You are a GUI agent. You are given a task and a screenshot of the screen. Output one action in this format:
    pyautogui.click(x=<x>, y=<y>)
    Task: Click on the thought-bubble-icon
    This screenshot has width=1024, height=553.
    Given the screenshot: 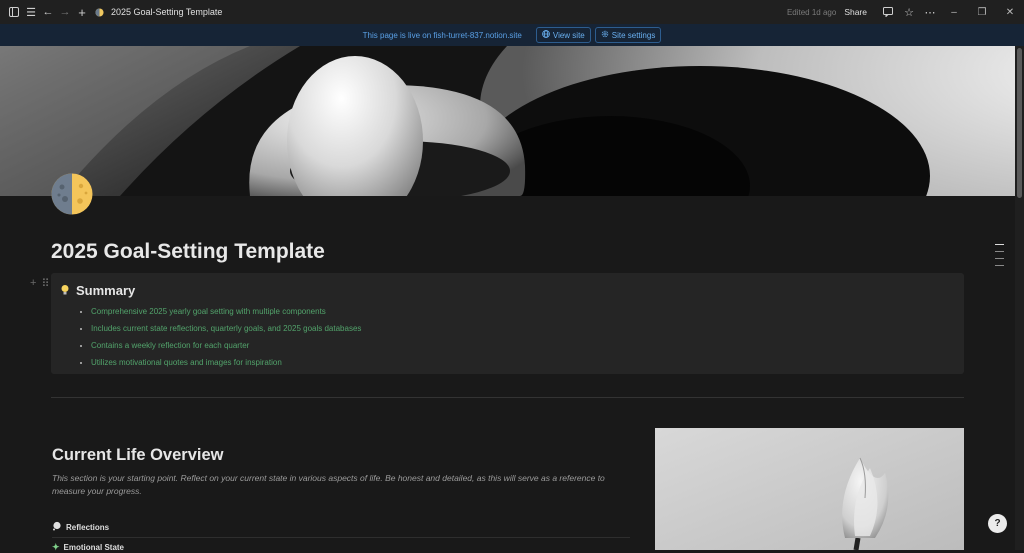 What is the action you would take?
    pyautogui.click(x=57, y=527)
    